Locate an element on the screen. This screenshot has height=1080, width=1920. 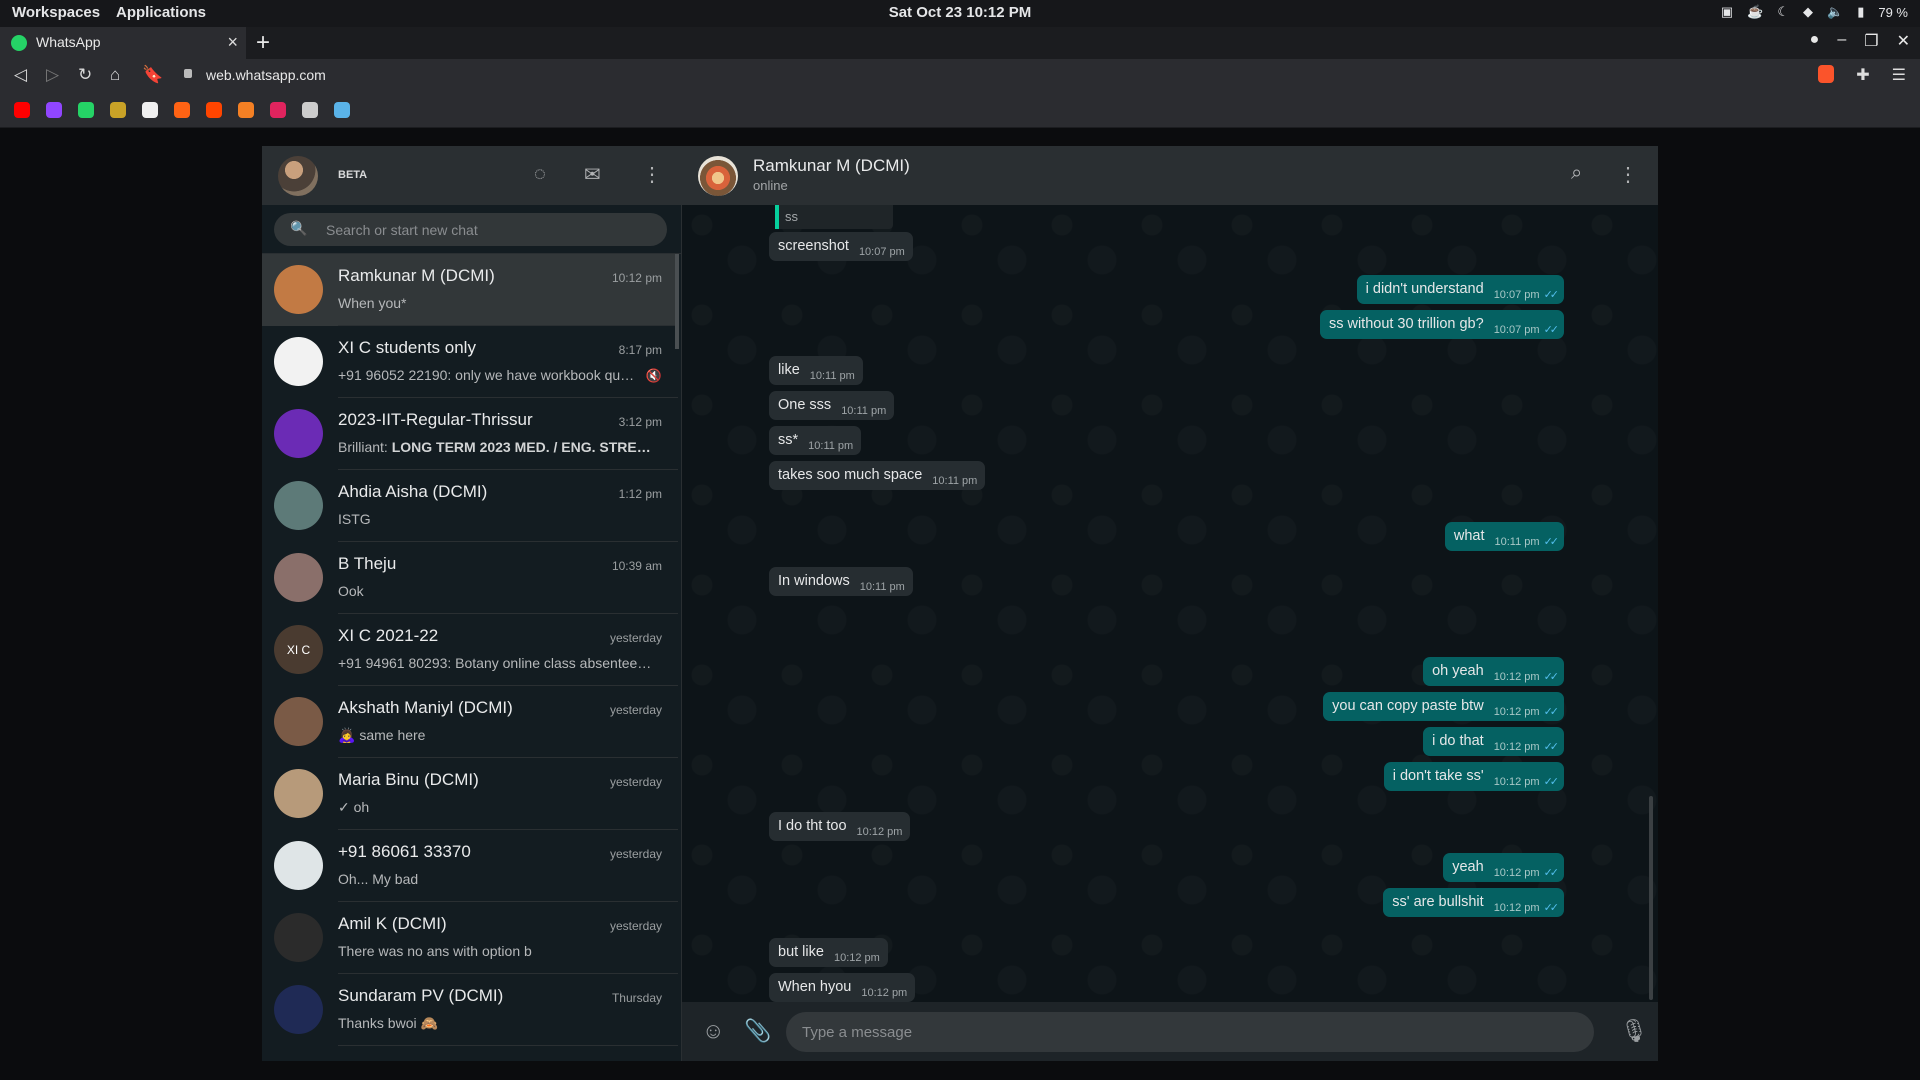
incoming-message: When hyou 10:12 pm is located at coordinates (842, 987).